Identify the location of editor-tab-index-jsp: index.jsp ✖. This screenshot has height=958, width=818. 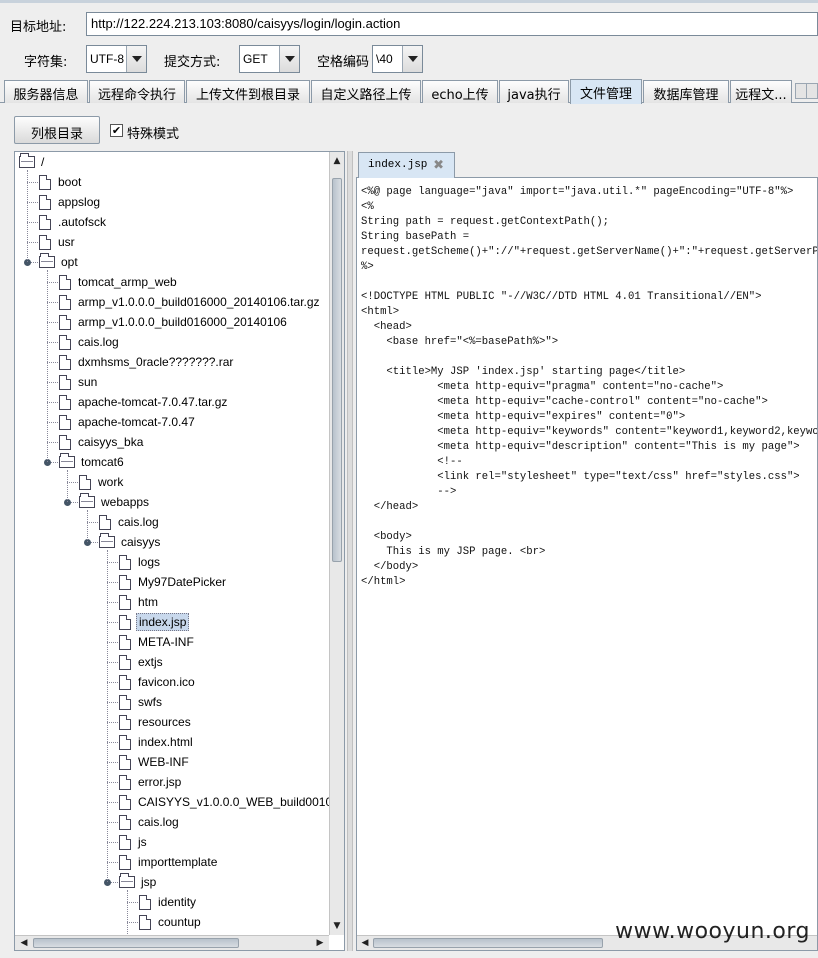
(406, 165).